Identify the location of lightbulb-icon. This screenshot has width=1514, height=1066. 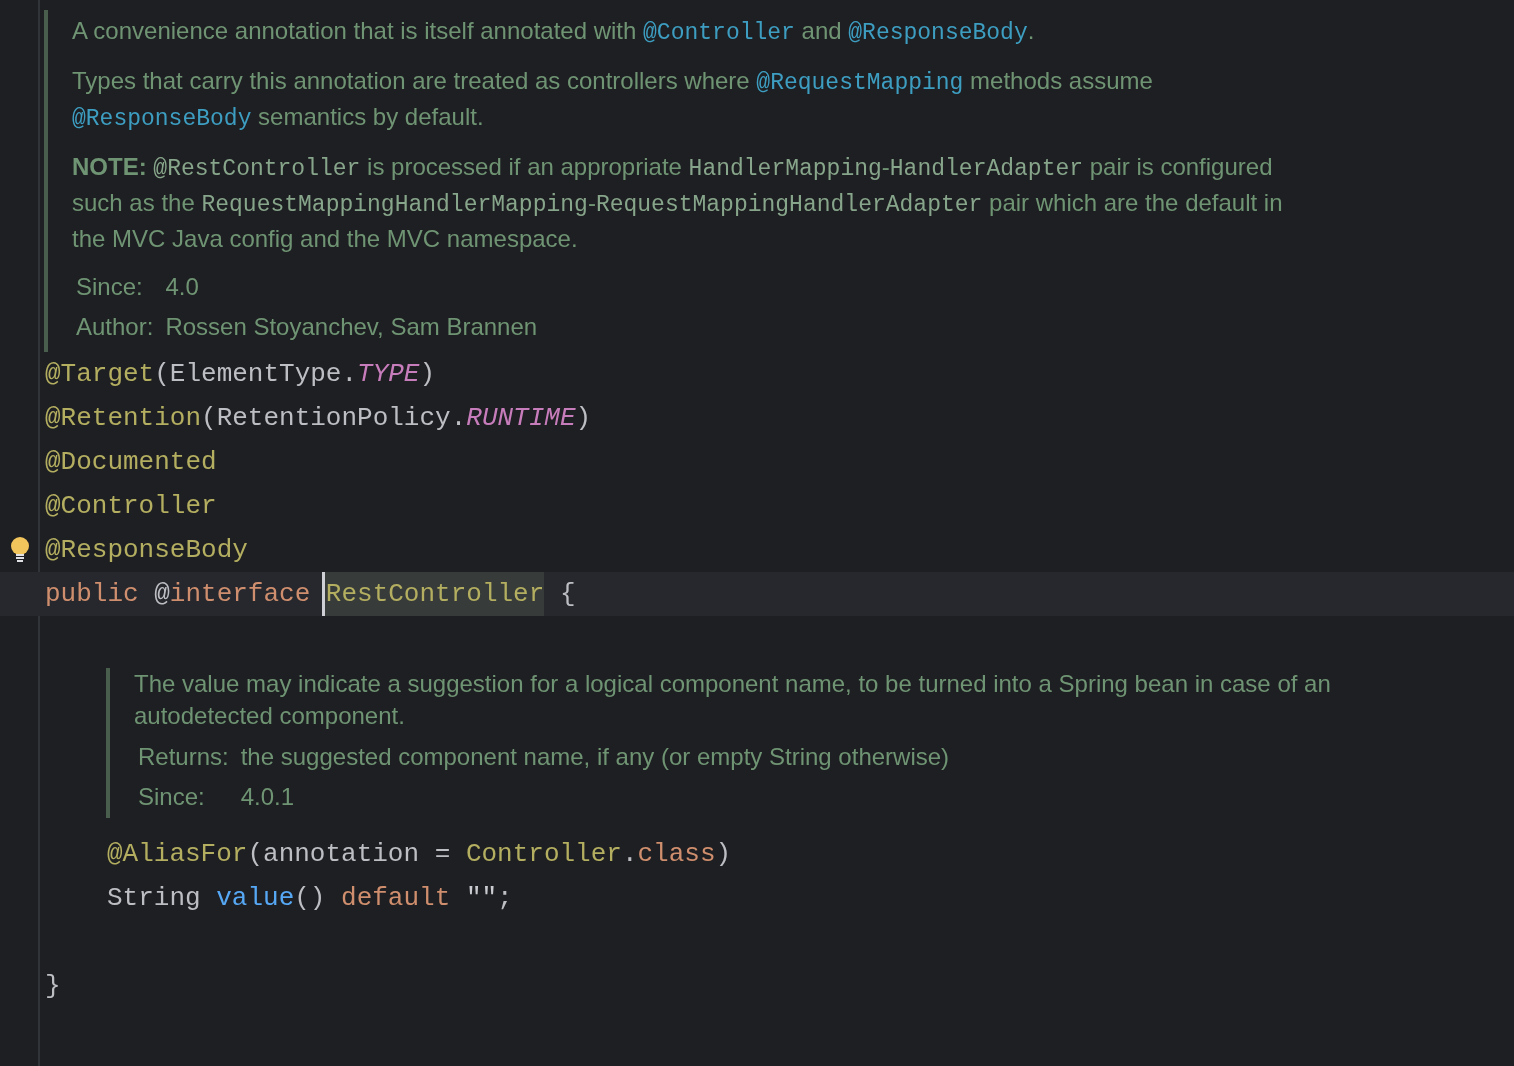
(20, 549).